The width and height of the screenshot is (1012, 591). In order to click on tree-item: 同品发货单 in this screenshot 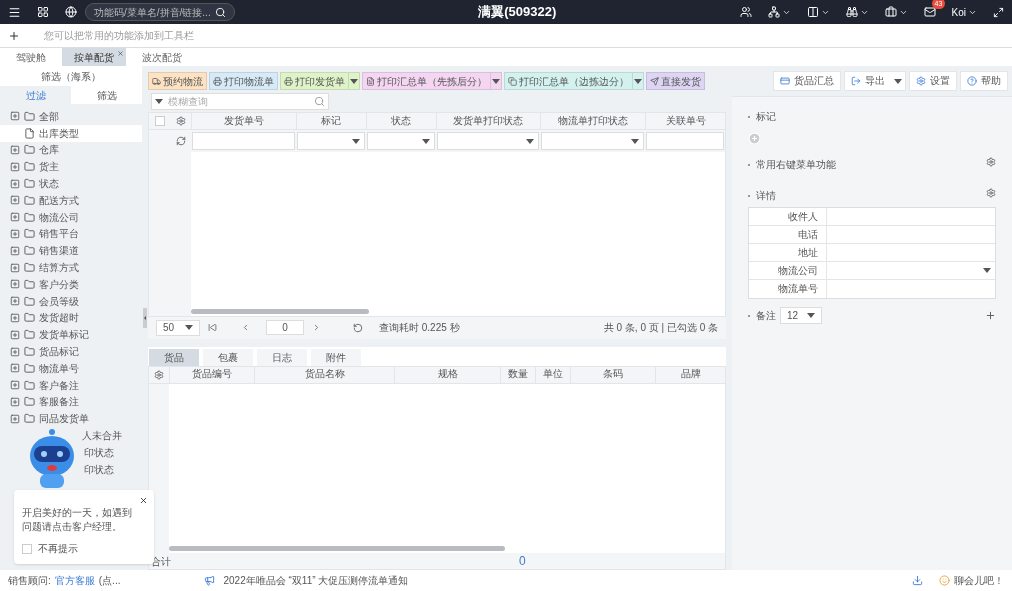, I will do `click(71, 419)`.